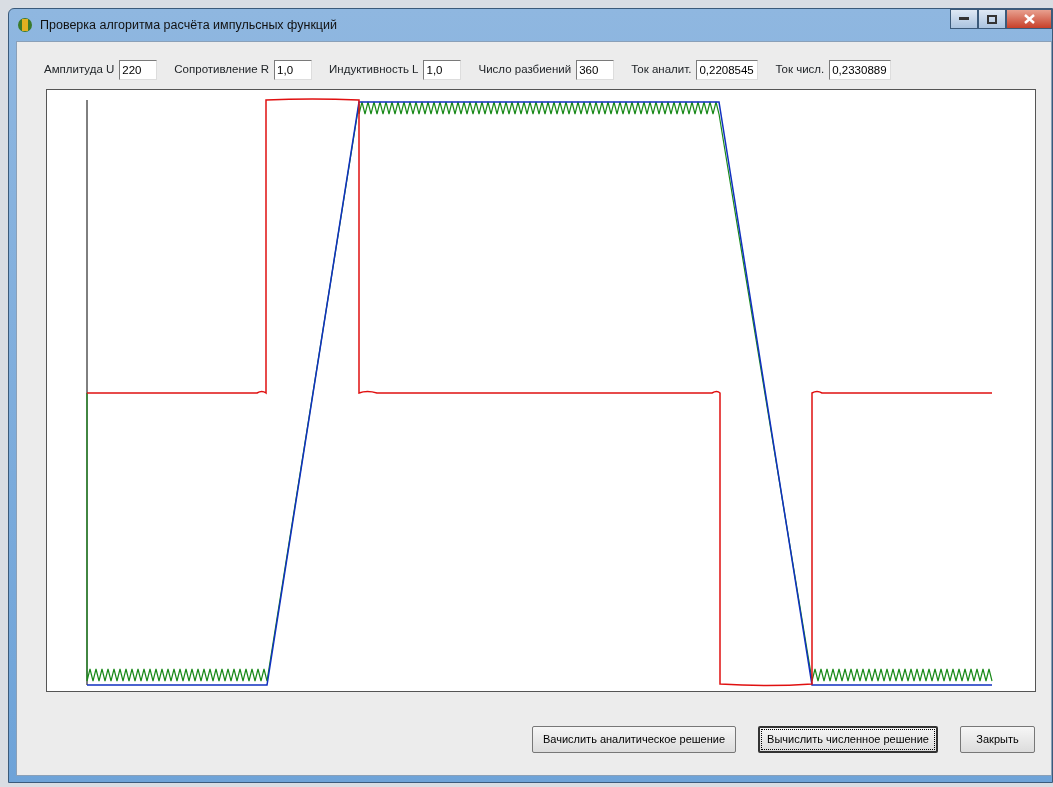 This screenshot has width=1053, height=787. Describe the element at coordinates (25, 25) in the screenshot. I see `app-icon` at that location.